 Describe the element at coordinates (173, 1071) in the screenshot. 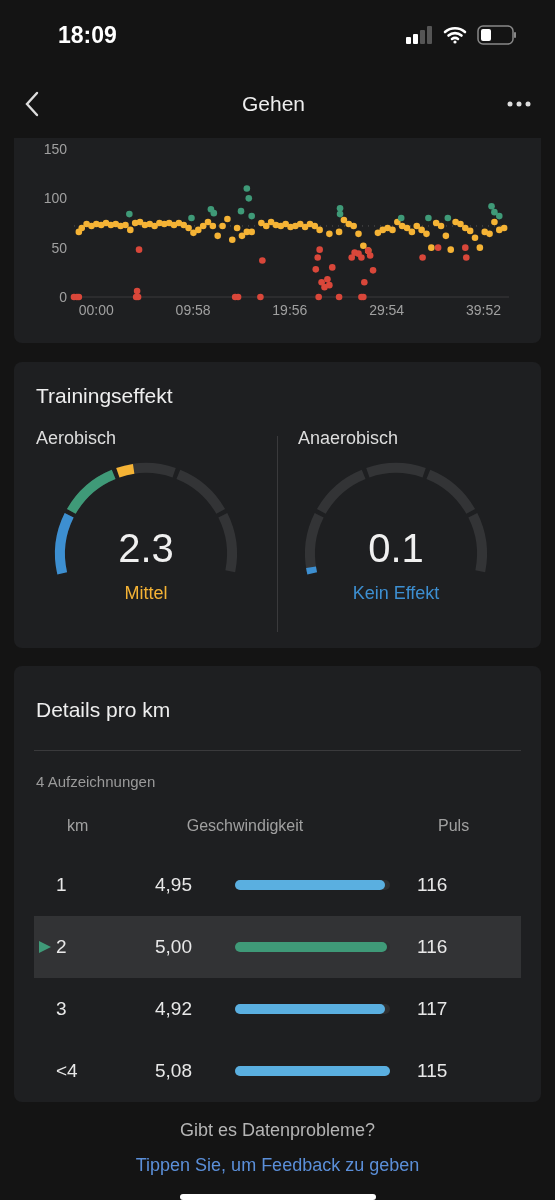

I see `table-cell-text: 5,08` at that location.